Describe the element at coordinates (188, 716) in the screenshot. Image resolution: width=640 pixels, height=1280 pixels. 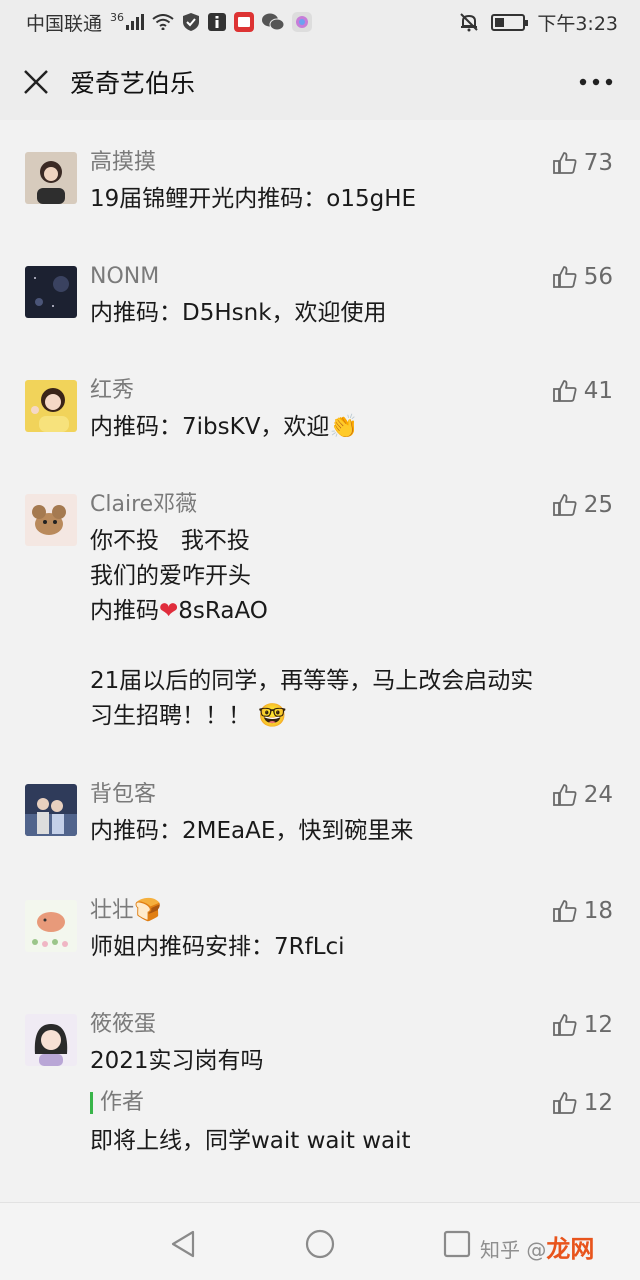
I see `comment-line: 习生招聘！！！ 🤓` at that location.